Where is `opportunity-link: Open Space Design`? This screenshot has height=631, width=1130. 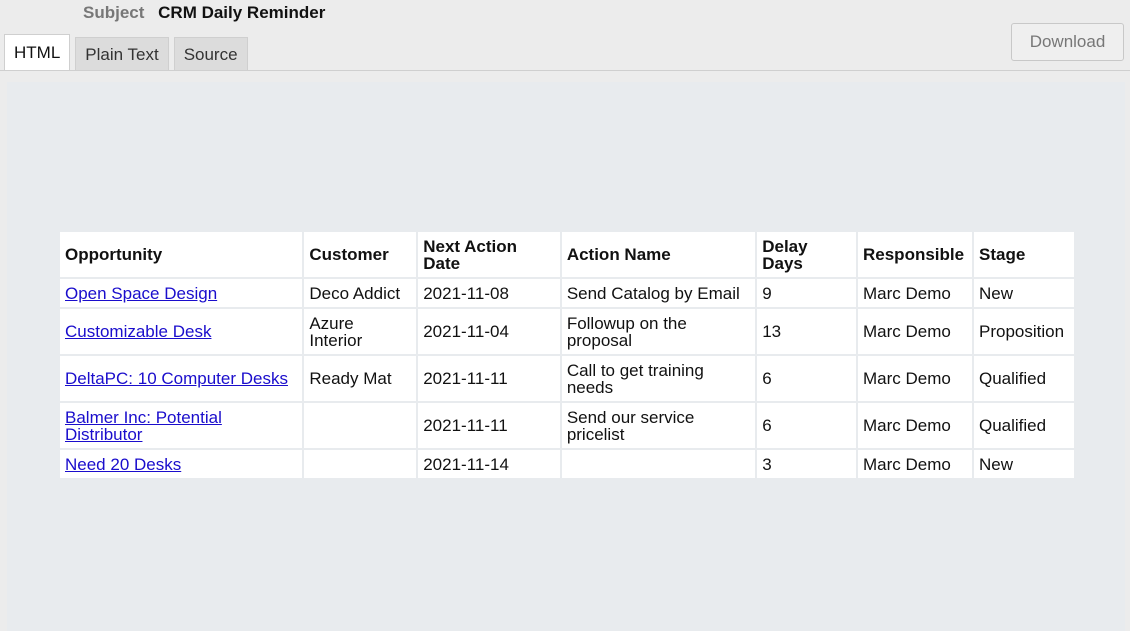
opportunity-link: Open Space Design is located at coordinates (141, 293).